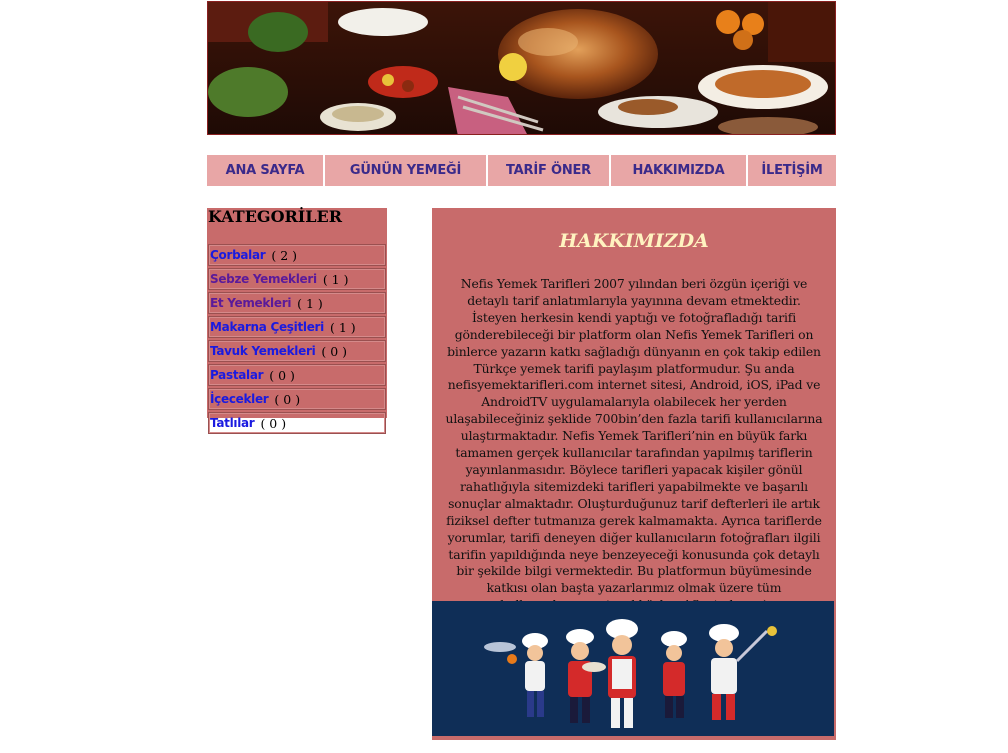  I want to click on chefs-illustration, so click(633, 668).